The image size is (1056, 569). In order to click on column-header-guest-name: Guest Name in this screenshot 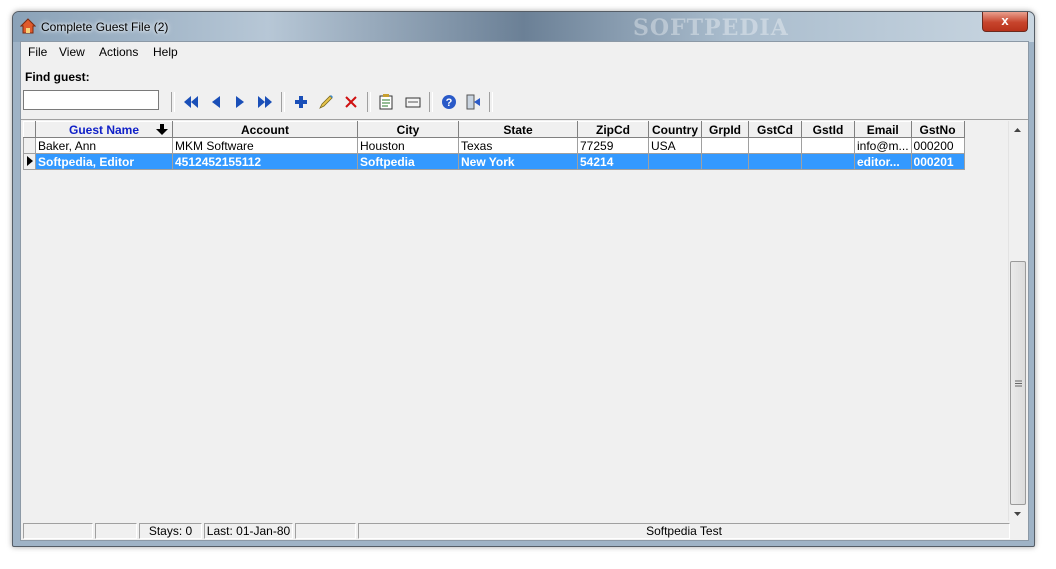, I will do `click(104, 129)`.